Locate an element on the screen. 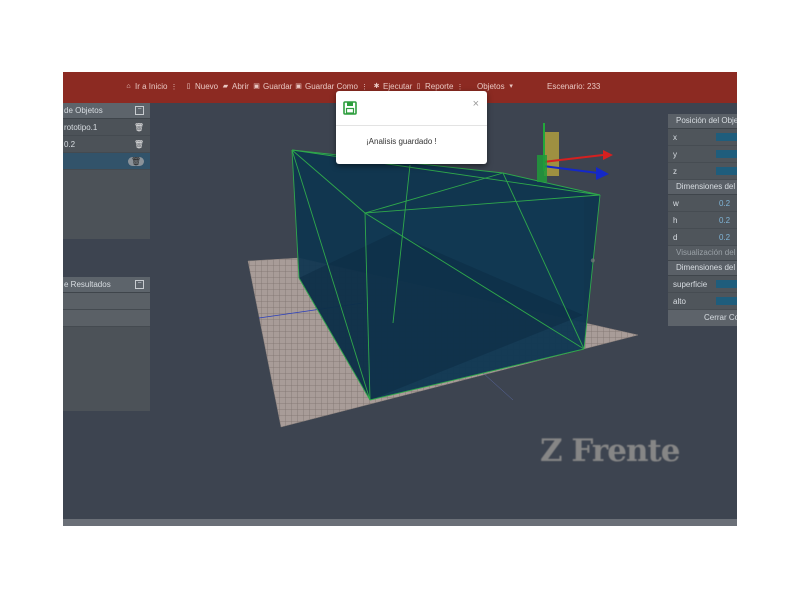 The width and height of the screenshot is (800, 600). results-panel-header: e Resultados − is located at coordinates (106, 285).